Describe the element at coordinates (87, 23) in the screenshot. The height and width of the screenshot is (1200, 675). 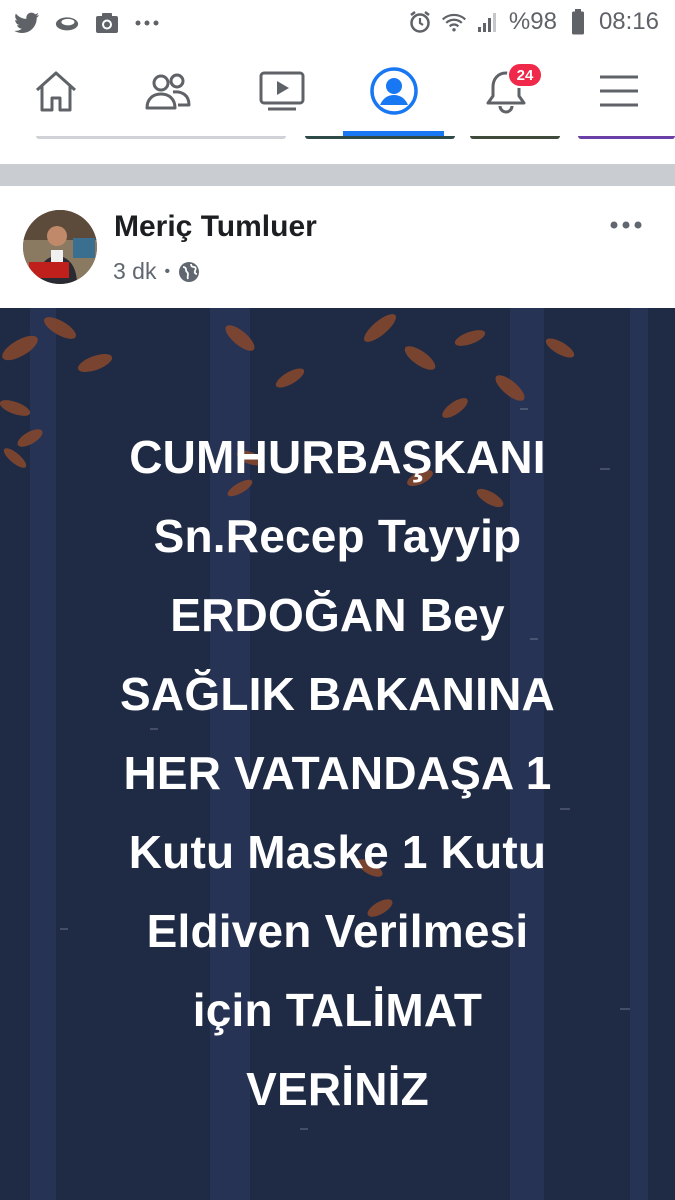
I see `status-bar-notifications` at that location.